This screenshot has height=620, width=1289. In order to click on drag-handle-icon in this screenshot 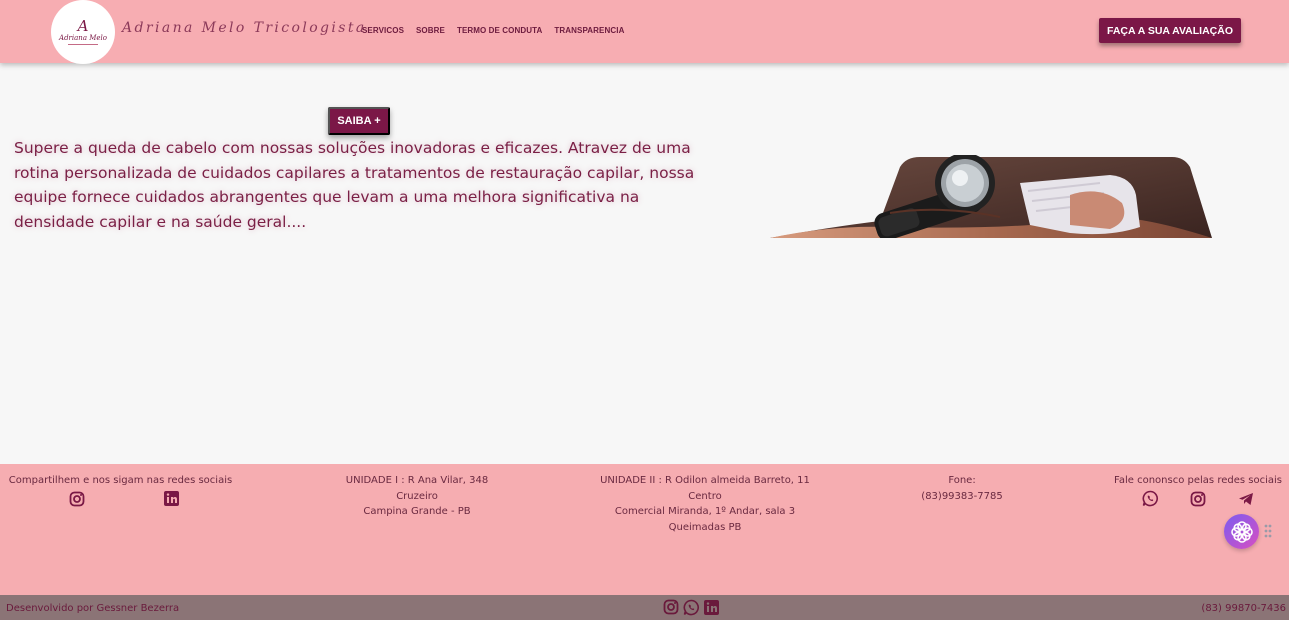, I will do `click(1268, 531)`.